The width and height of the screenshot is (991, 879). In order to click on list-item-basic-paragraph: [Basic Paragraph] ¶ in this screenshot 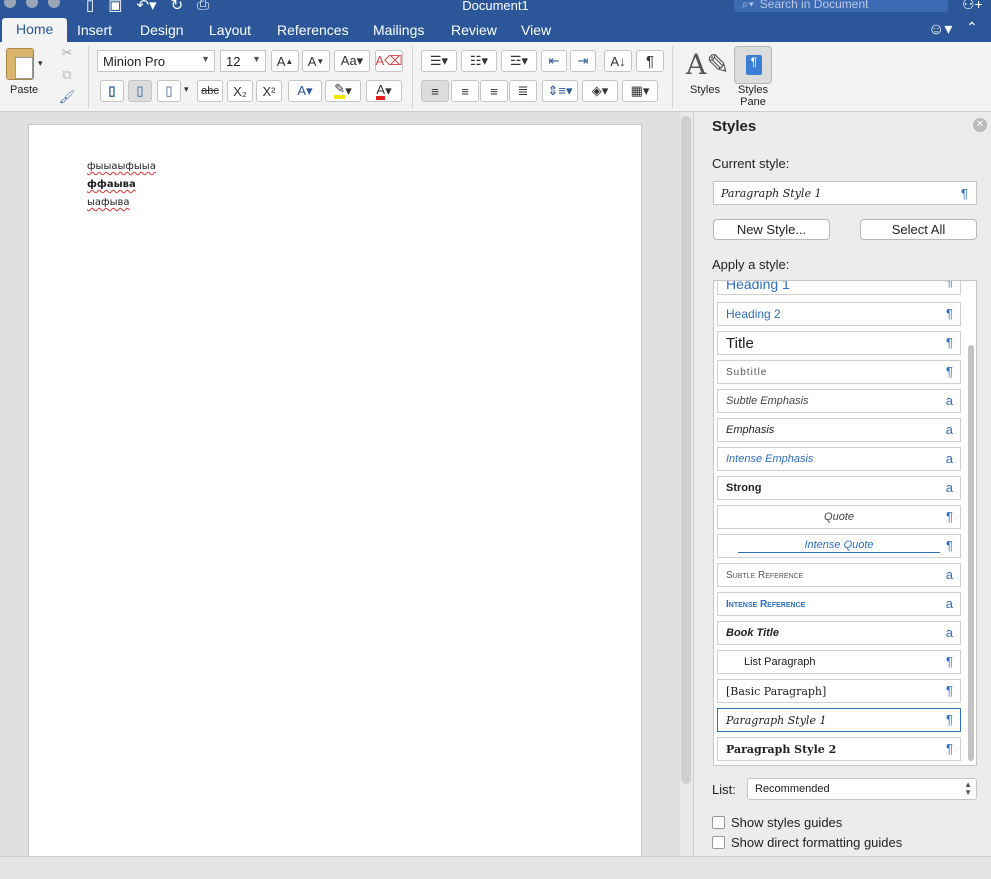, I will do `click(839, 691)`.